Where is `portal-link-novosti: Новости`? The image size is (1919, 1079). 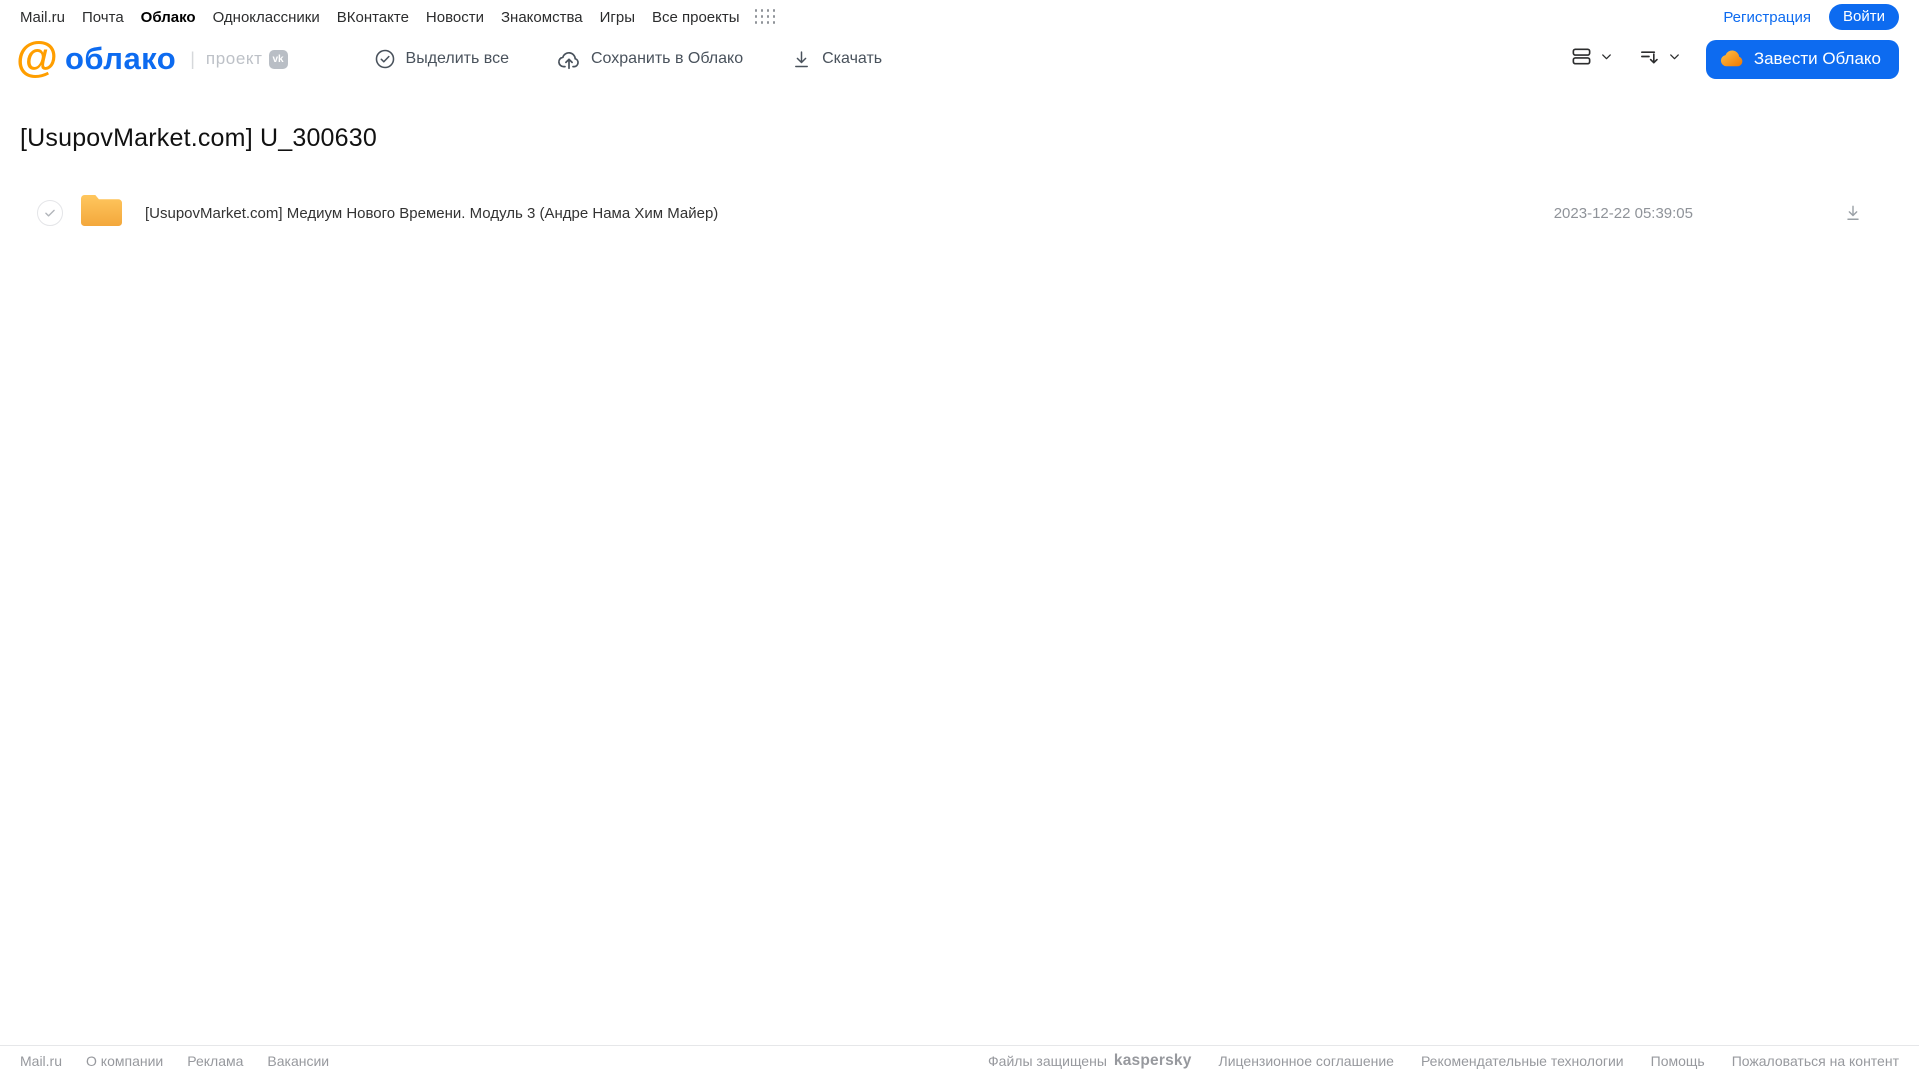
portal-link-novosti: Новости is located at coordinates (455, 17).